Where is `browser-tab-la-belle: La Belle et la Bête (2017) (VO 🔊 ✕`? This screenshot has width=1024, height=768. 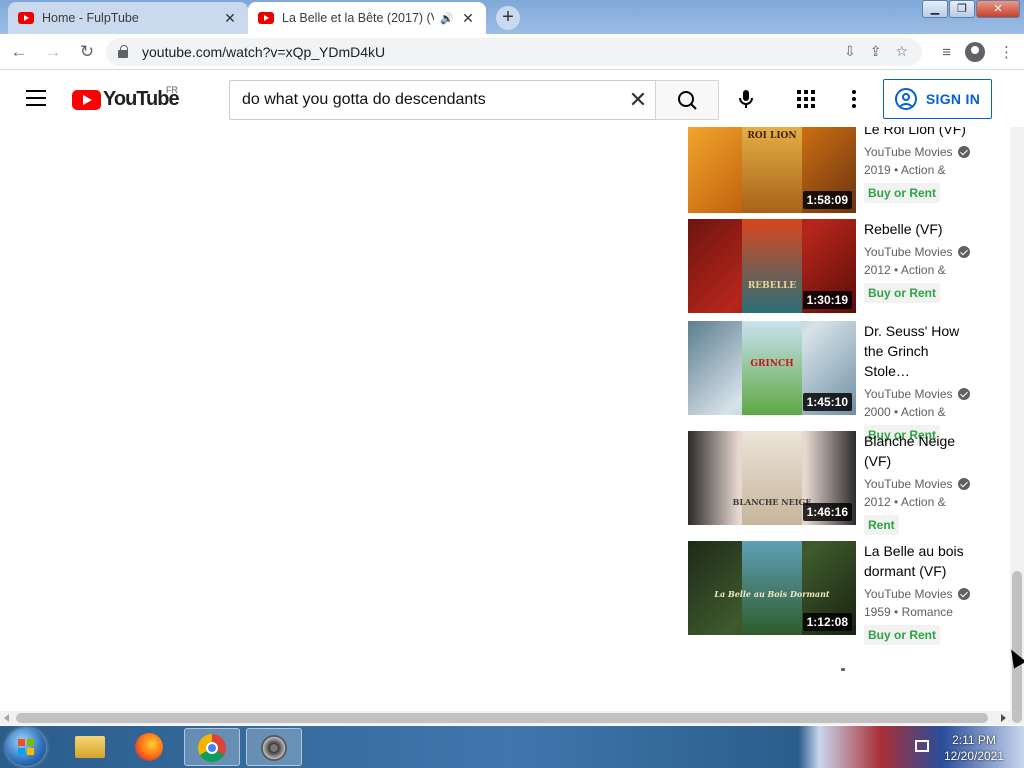
browser-tab-la-belle: La Belle et la Bête (2017) (VO 🔊 ✕ is located at coordinates (367, 18).